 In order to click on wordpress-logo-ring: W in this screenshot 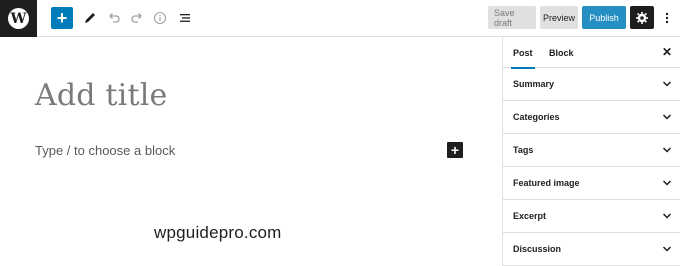, I will do `click(18, 18)`.